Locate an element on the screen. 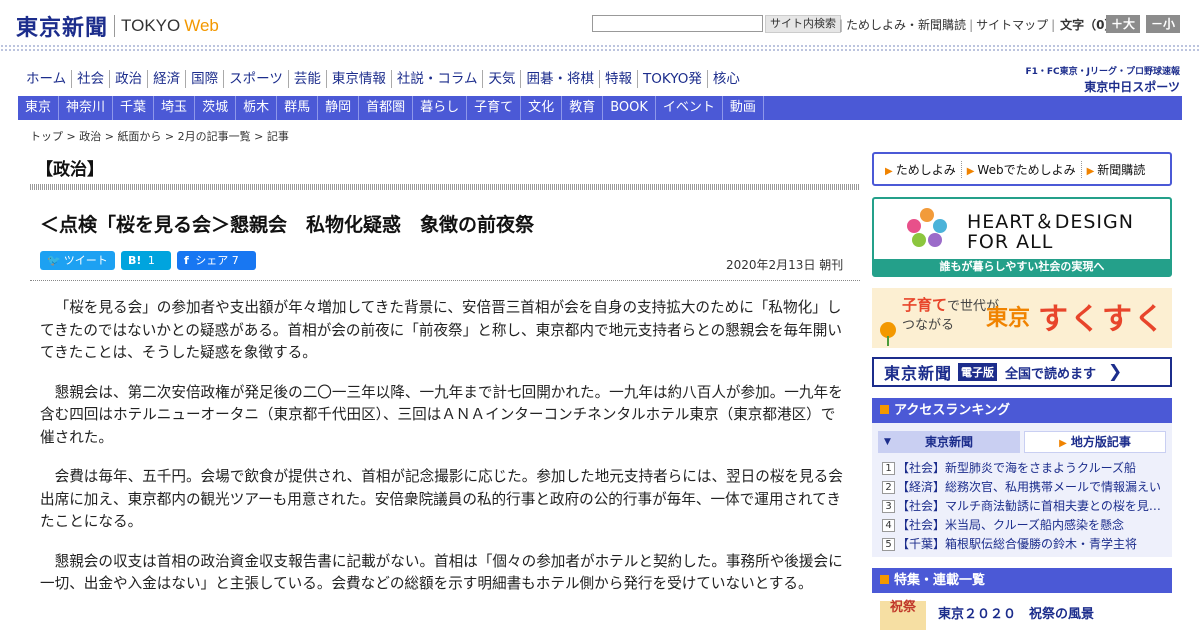  tab-local-articles: ▶ 地方版記事 is located at coordinates (1095, 442).